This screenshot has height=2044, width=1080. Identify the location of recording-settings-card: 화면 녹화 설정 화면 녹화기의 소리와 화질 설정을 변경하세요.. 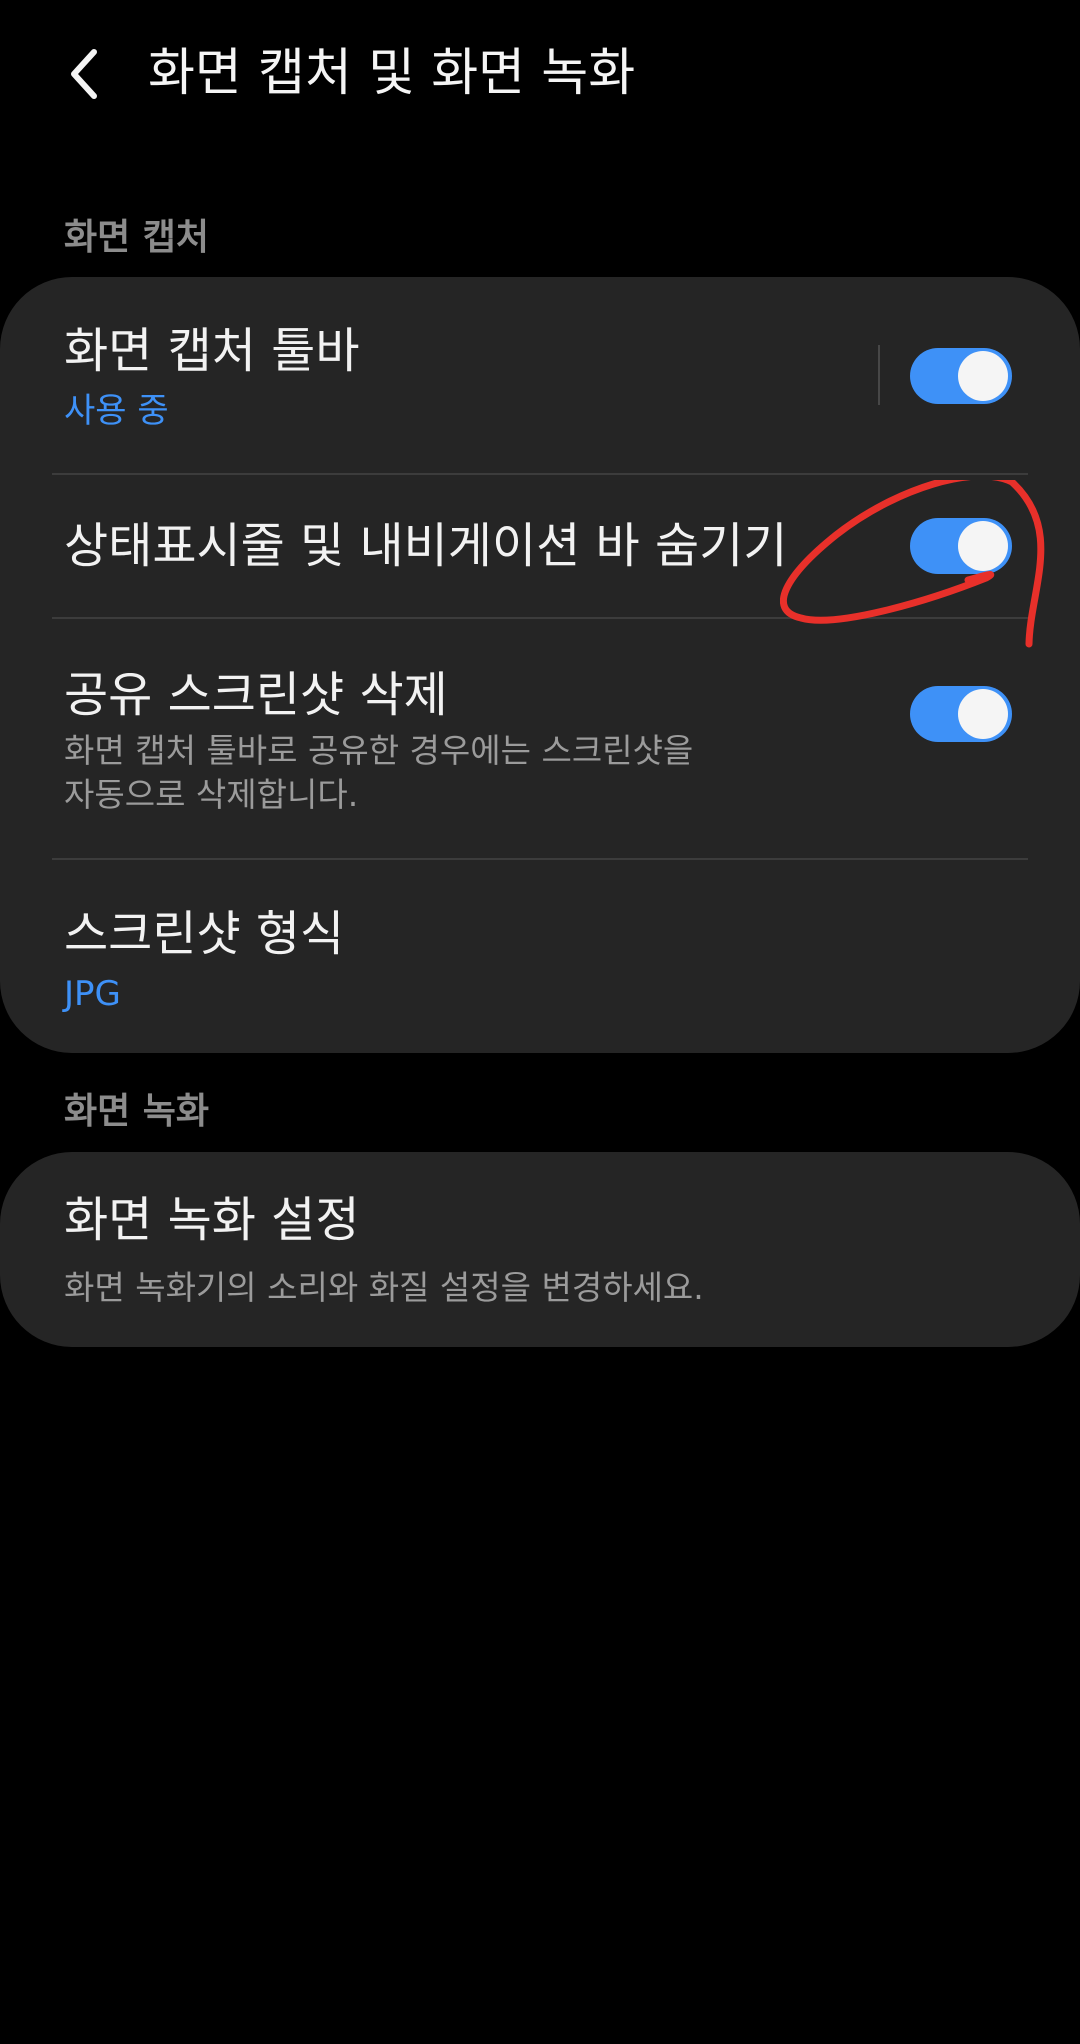
(540, 1249).